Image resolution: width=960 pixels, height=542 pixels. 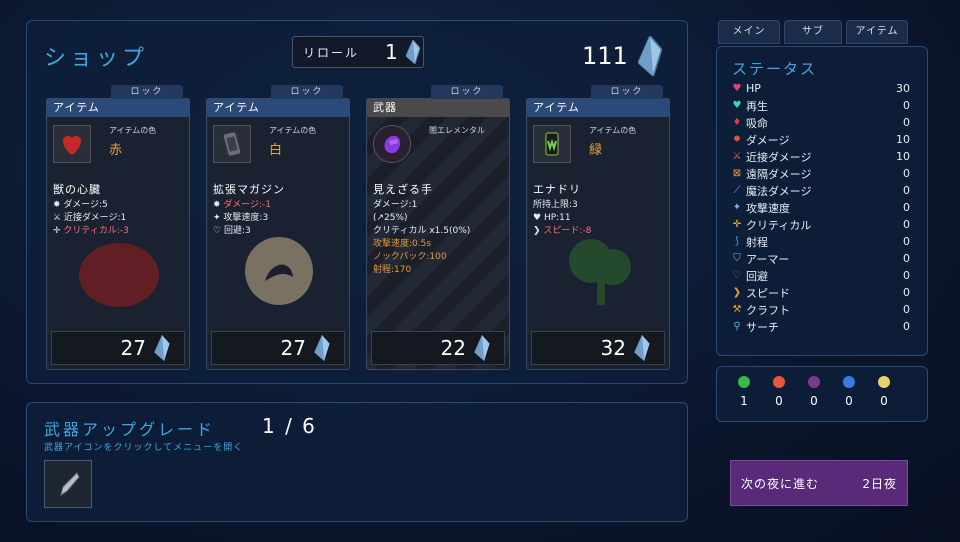 I want to click on stat-row: ⚒ クラフト 0, so click(x=820, y=309).